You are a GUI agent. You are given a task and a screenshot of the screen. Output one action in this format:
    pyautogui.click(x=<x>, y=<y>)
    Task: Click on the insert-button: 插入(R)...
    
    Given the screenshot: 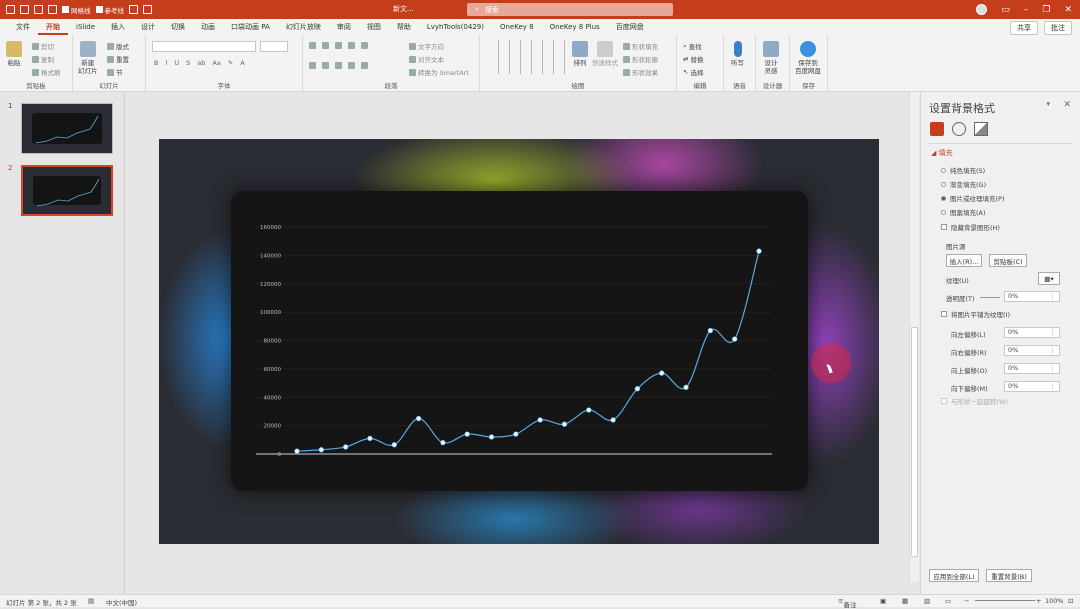 What is the action you would take?
    pyautogui.click(x=964, y=260)
    